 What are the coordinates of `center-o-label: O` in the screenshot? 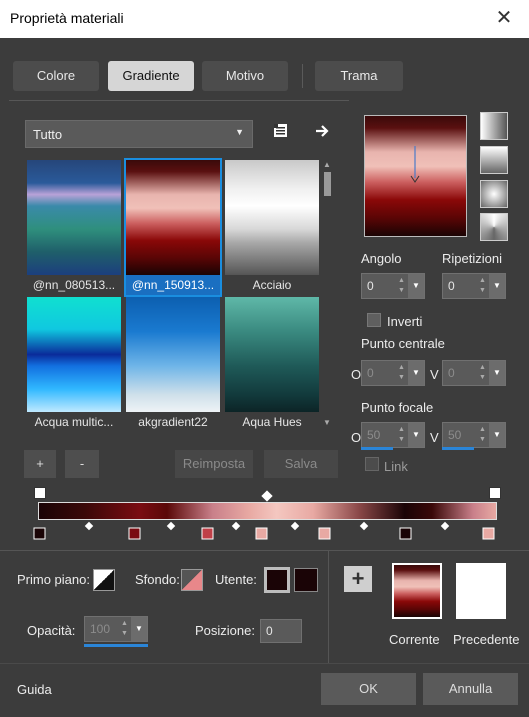 It's located at (356, 374).